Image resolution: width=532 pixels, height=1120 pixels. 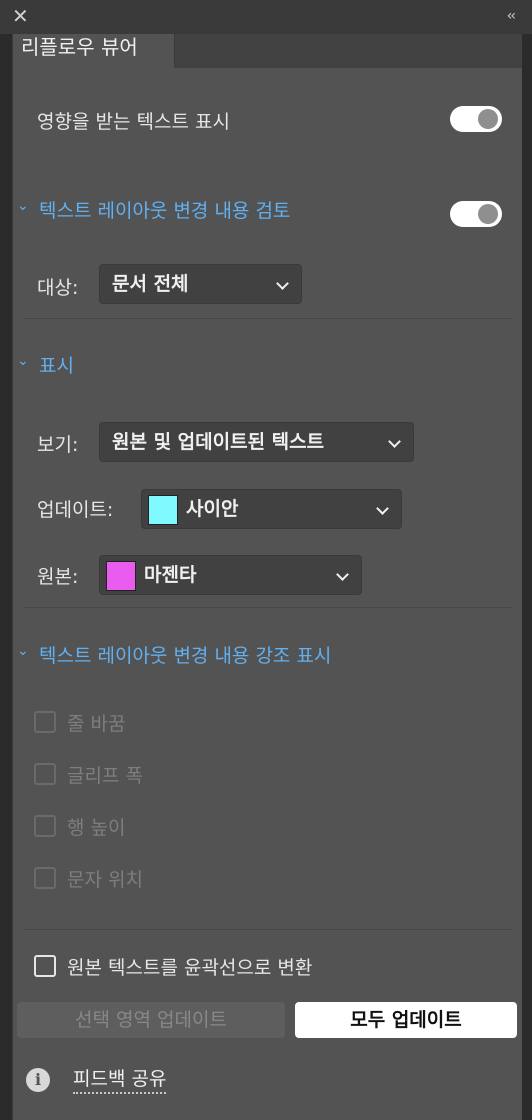 I want to click on convert-outline-checkbox, so click(x=45, y=966).